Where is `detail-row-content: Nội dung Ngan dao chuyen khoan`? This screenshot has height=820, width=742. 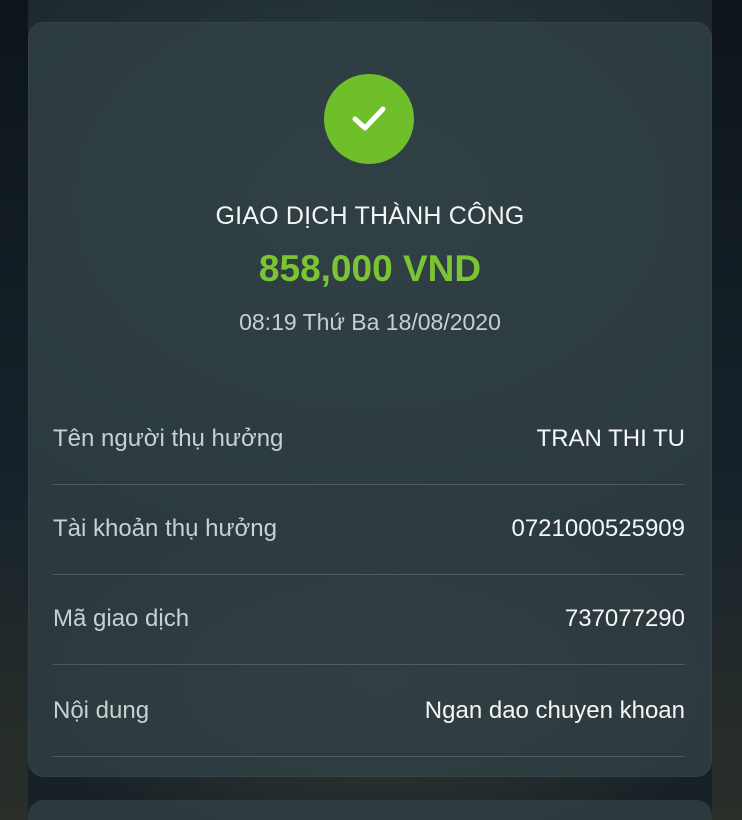 detail-row-content: Nội dung Ngan dao chuyen khoan is located at coordinates (369, 712).